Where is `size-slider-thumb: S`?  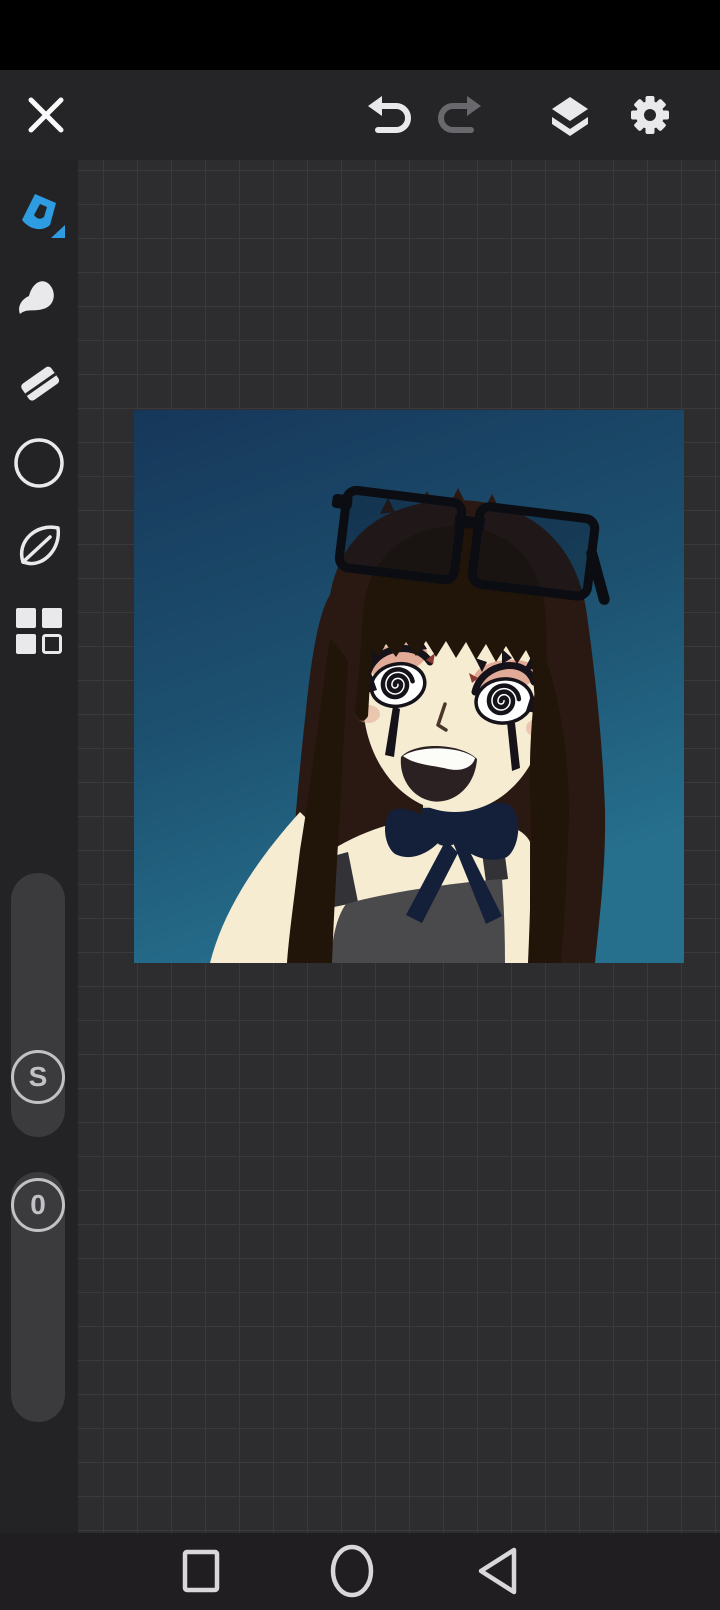
size-slider-thumb: S is located at coordinates (38, 1077).